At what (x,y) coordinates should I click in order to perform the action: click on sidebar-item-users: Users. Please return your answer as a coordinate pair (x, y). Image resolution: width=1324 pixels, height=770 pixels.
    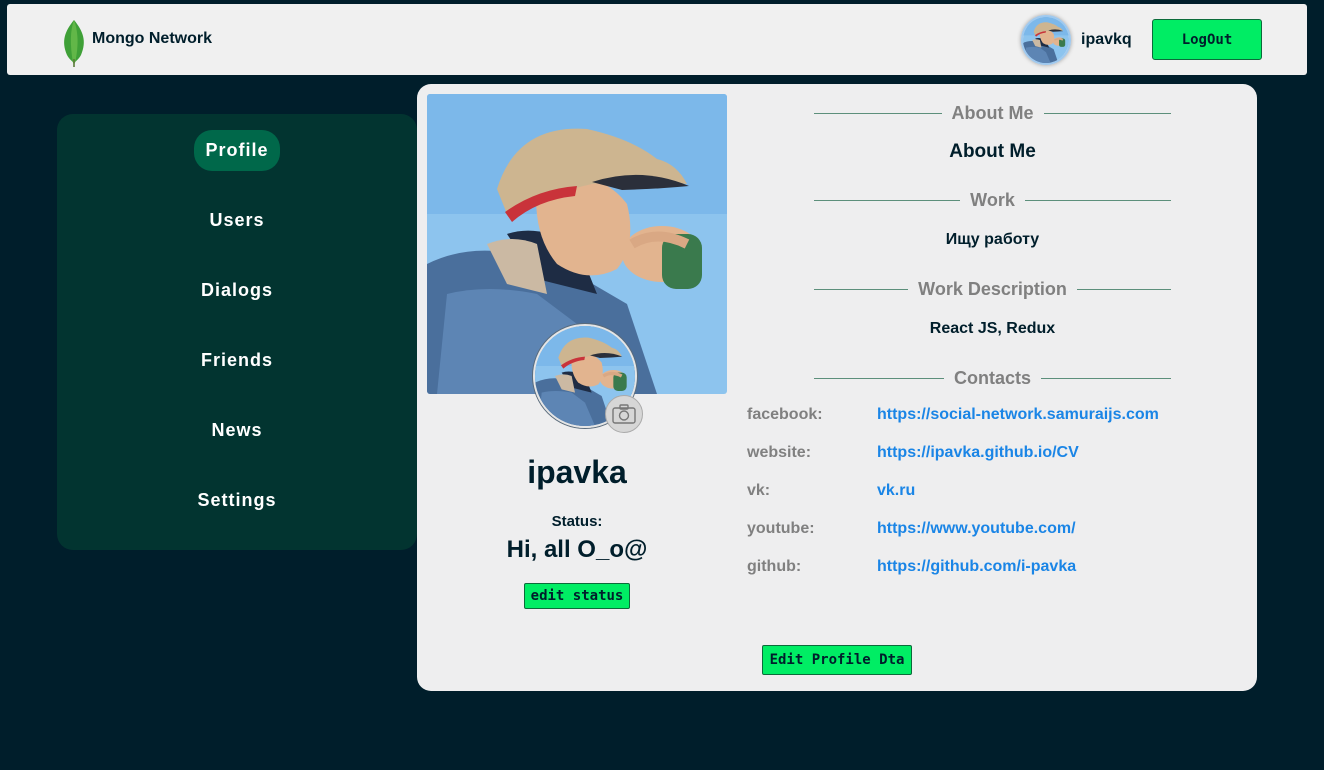
    Looking at the image, I should click on (237, 220).